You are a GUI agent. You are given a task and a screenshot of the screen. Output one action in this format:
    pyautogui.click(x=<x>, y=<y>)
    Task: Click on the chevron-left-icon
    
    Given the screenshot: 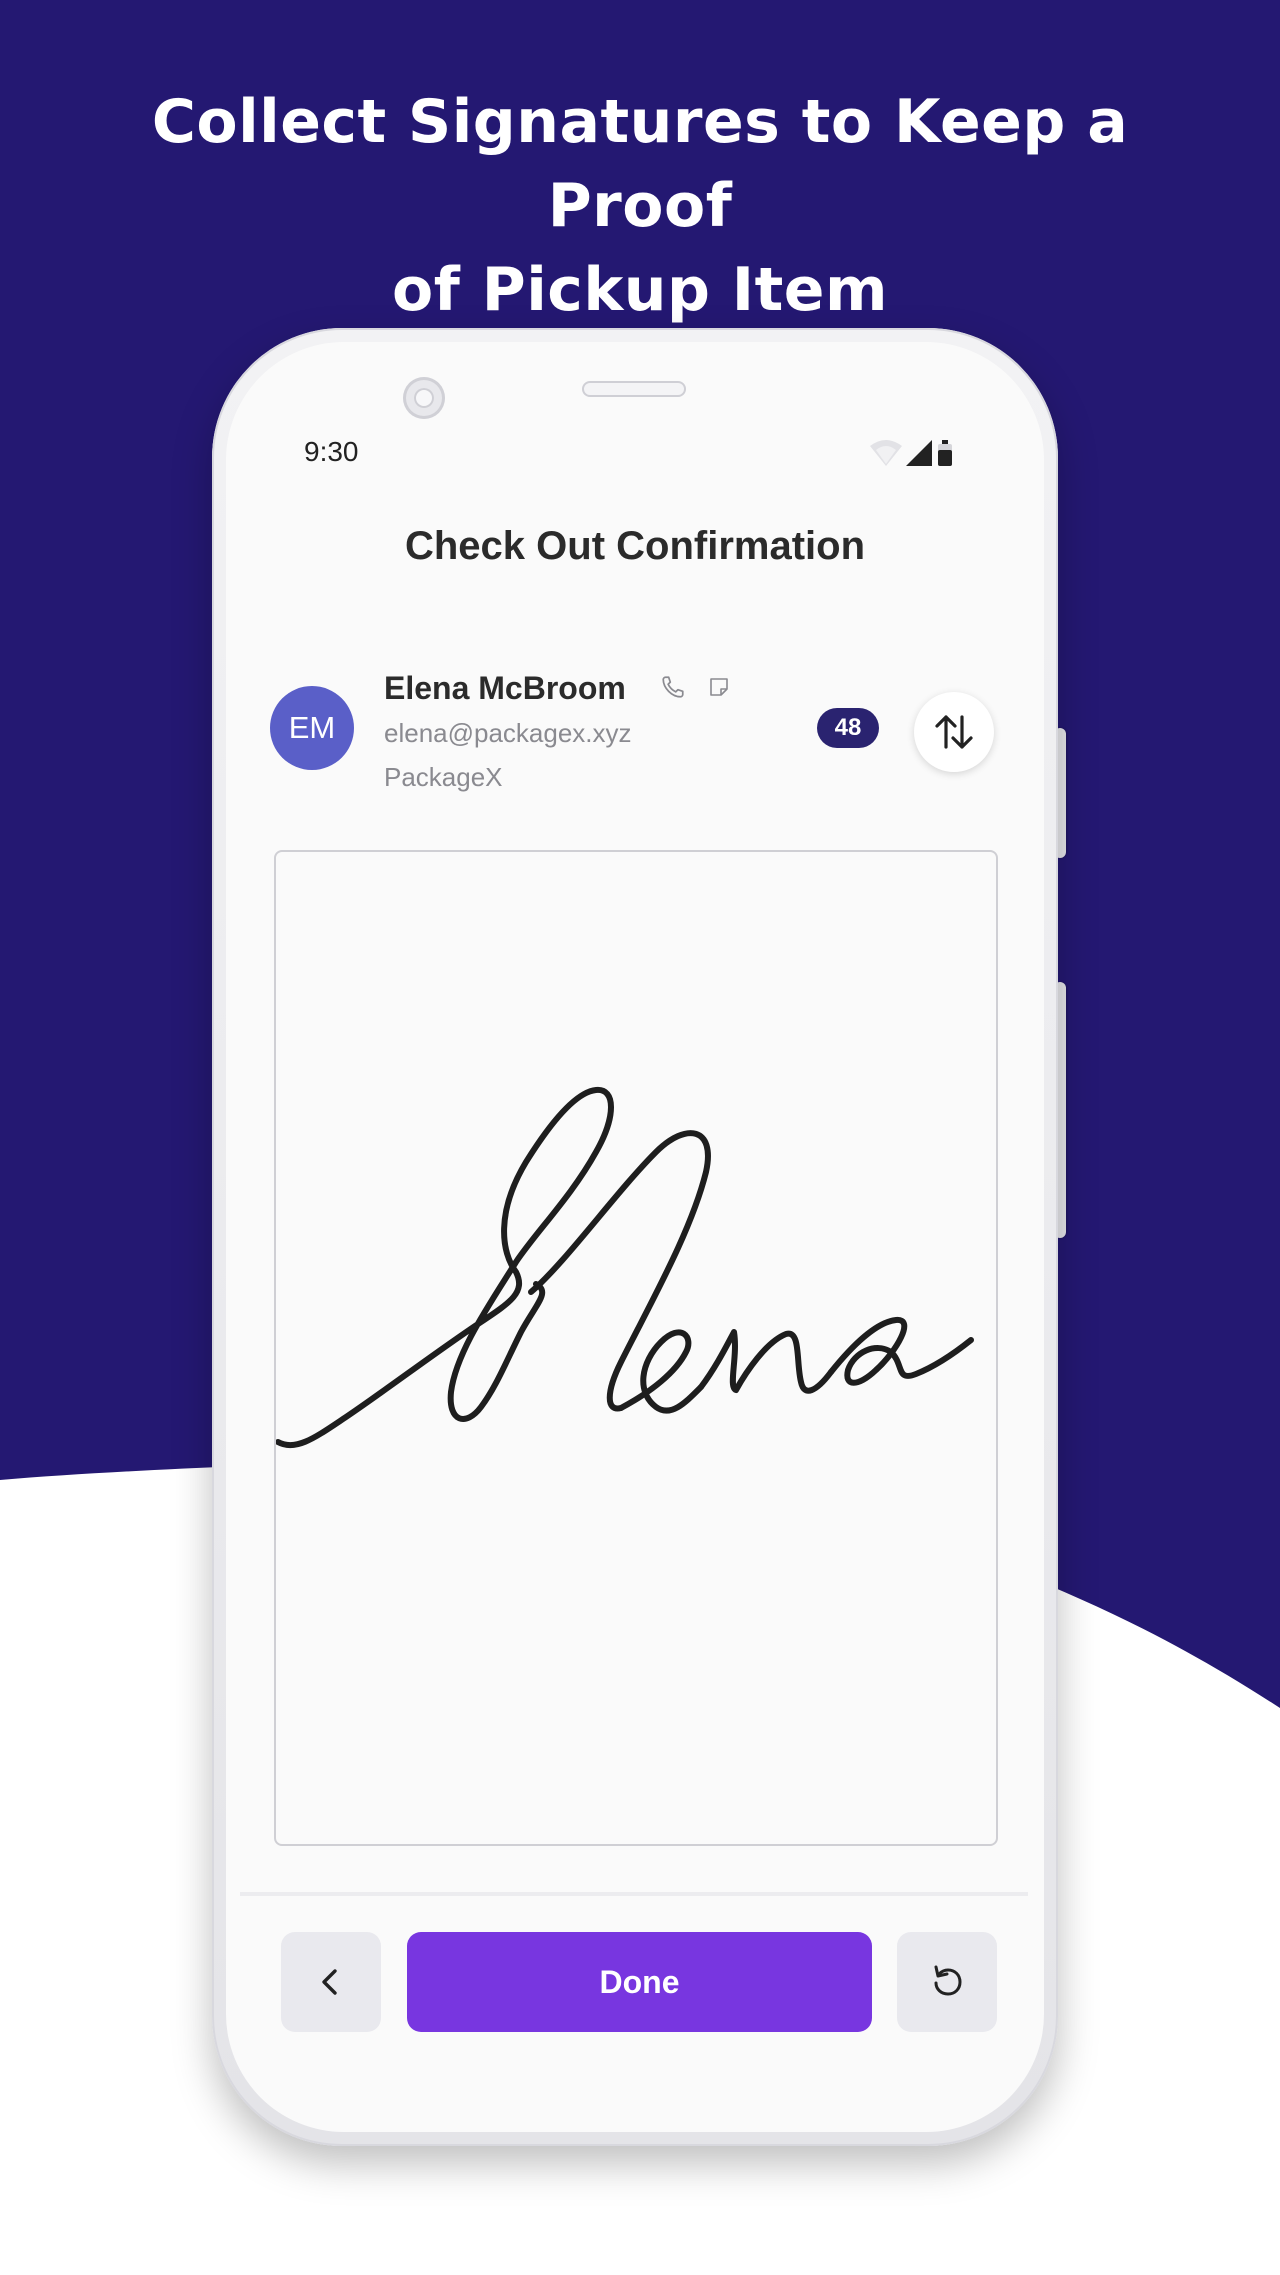 What is the action you would take?
    pyautogui.click(x=329, y=1982)
    